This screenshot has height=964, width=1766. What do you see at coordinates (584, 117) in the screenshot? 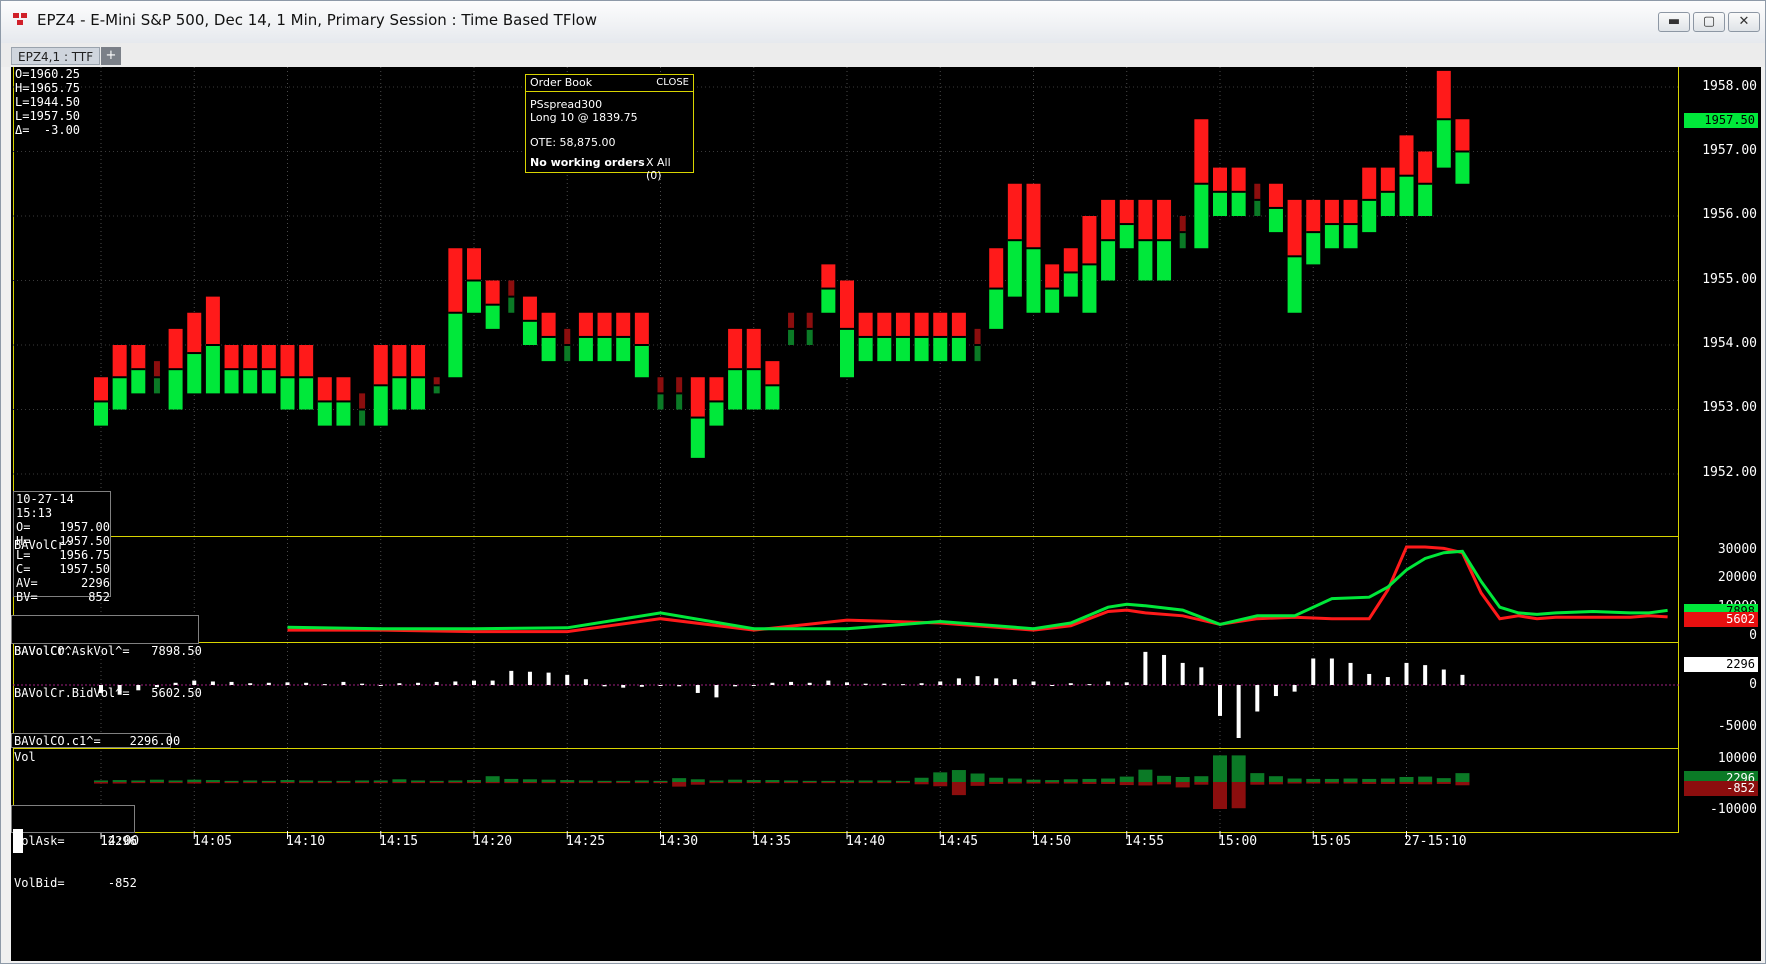
I see `order-book-position: Long 10 @ 1839.75` at bounding box center [584, 117].